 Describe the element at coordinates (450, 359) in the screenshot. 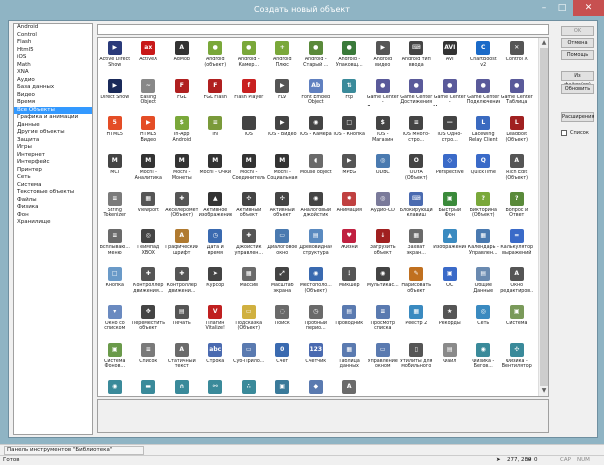

I see `object-tile: ▤ Файл` at that location.